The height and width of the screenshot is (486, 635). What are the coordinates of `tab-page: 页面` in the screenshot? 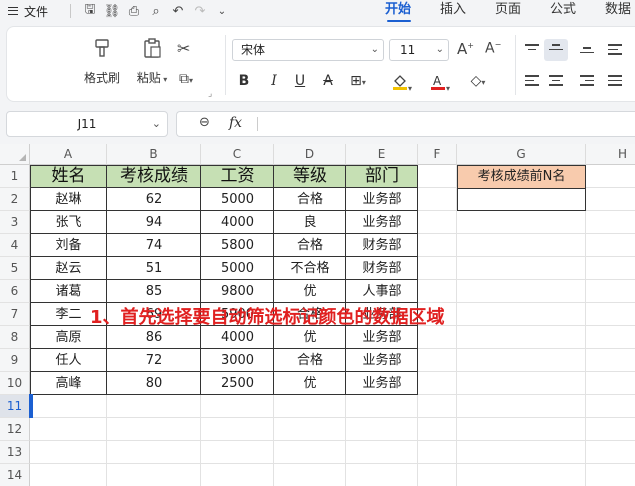 It's located at (522, 11).